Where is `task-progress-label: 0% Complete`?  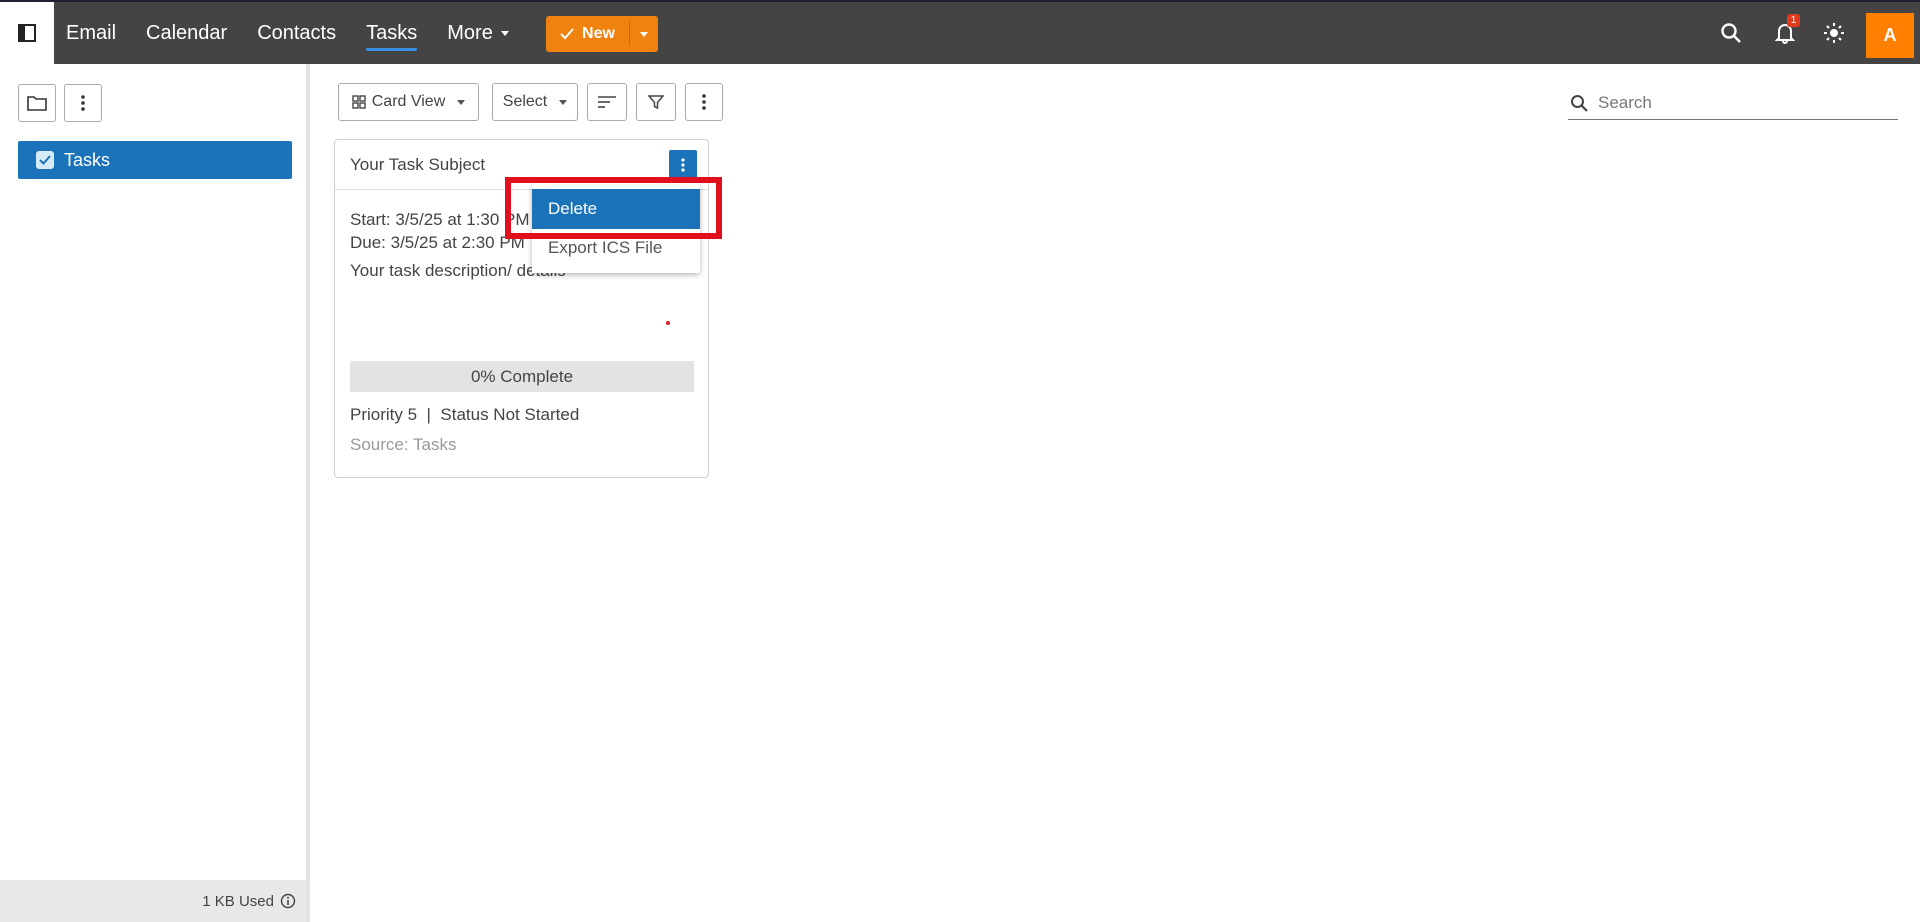 task-progress-label: 0% Complete is located at coordinates (522, 376).